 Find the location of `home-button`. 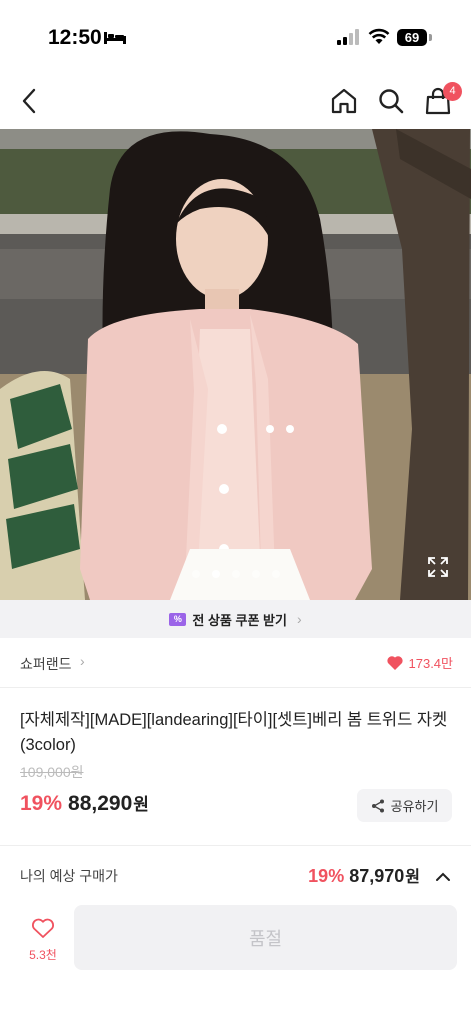

home-button is located at coordinates (344, 101).